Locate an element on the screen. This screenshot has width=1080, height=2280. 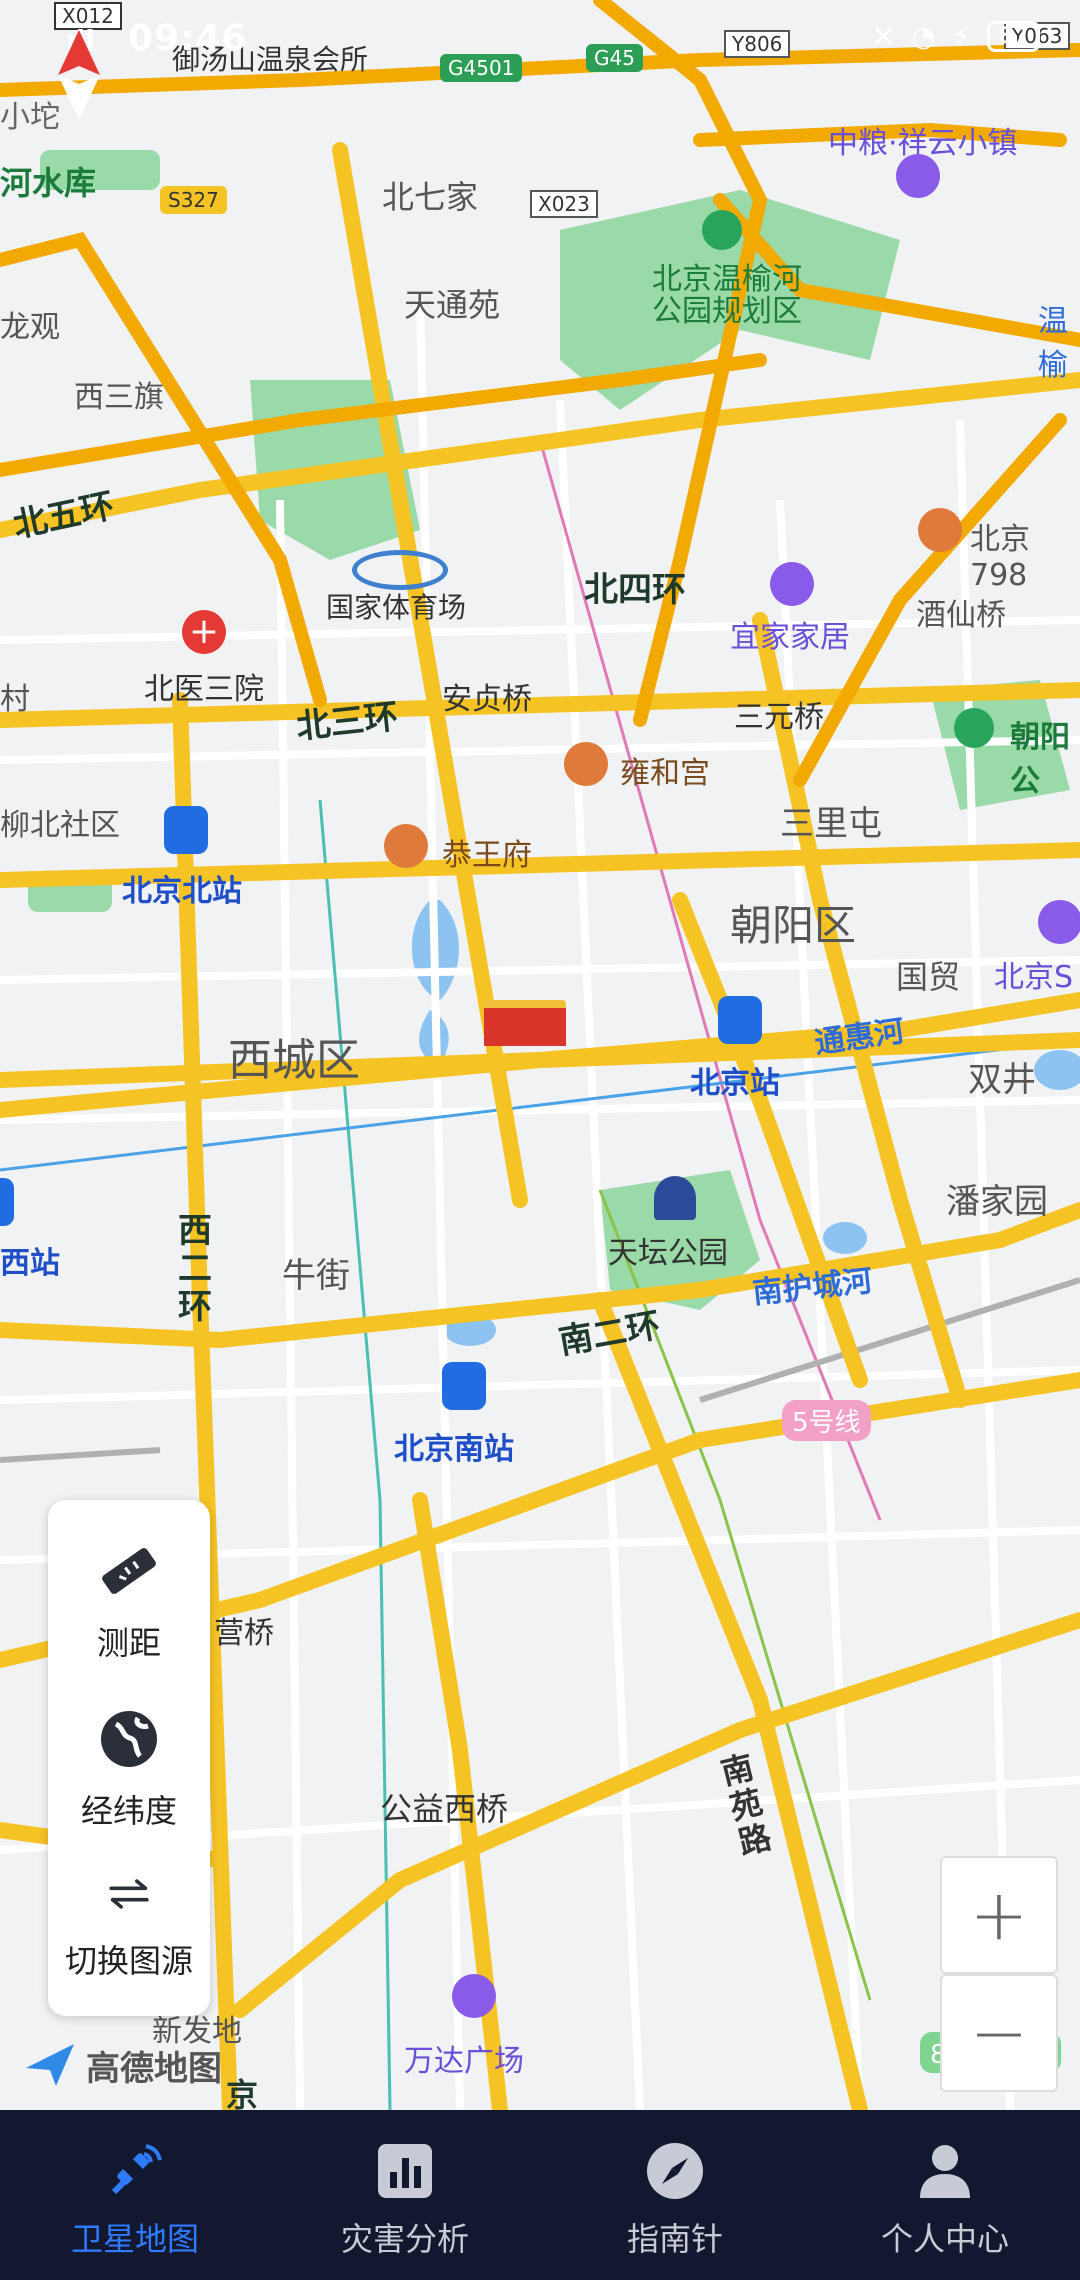
measure-distance-label: 测距 is located at coordinates (128, 1643).